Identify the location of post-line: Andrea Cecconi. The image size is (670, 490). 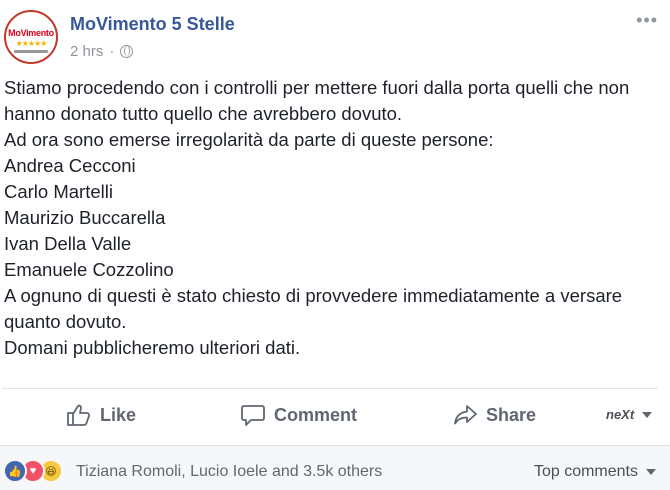
(70, 165).